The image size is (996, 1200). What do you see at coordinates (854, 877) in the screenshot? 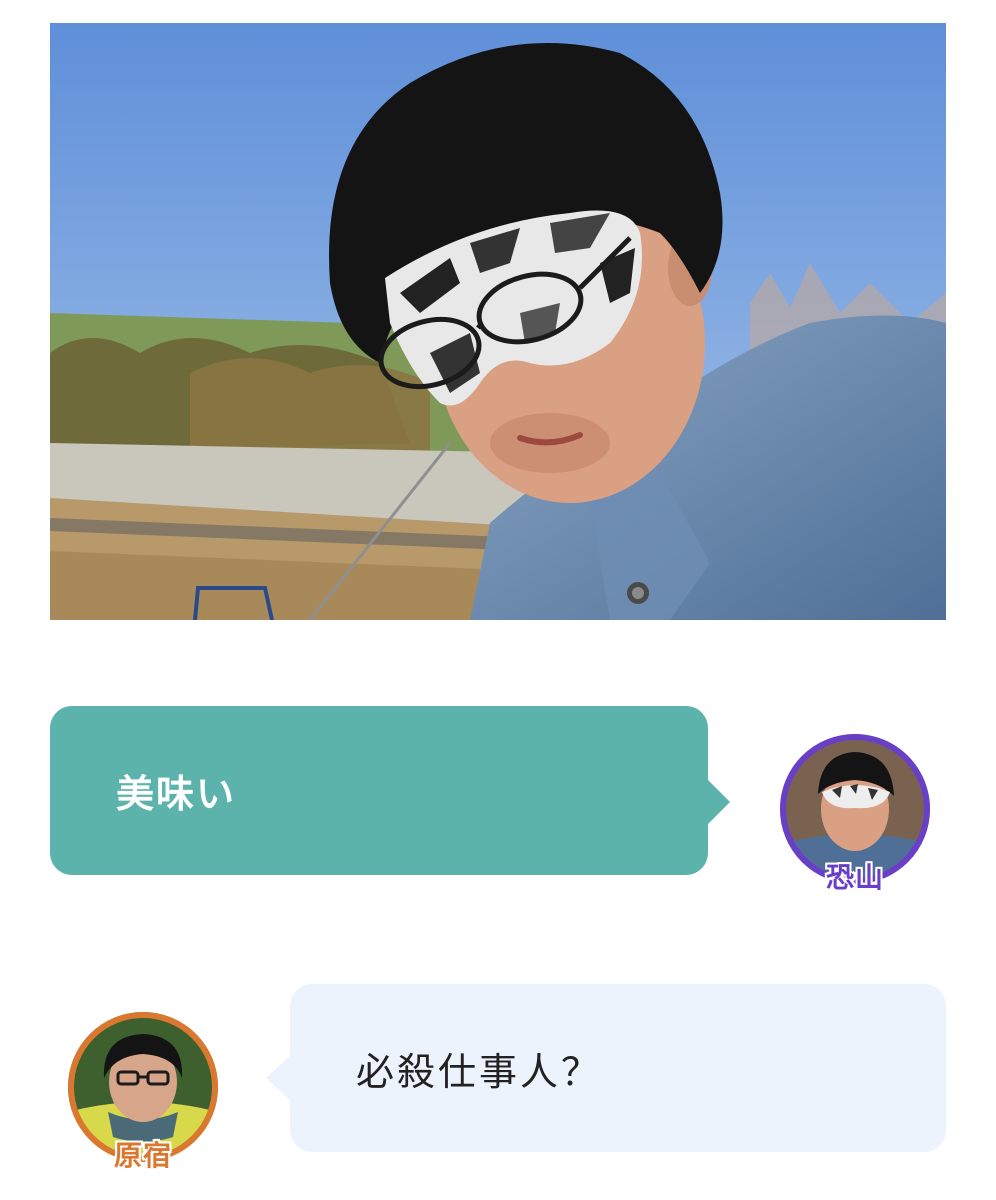
I see `speaker-name: 恐山` at bounding box center [854, 877].